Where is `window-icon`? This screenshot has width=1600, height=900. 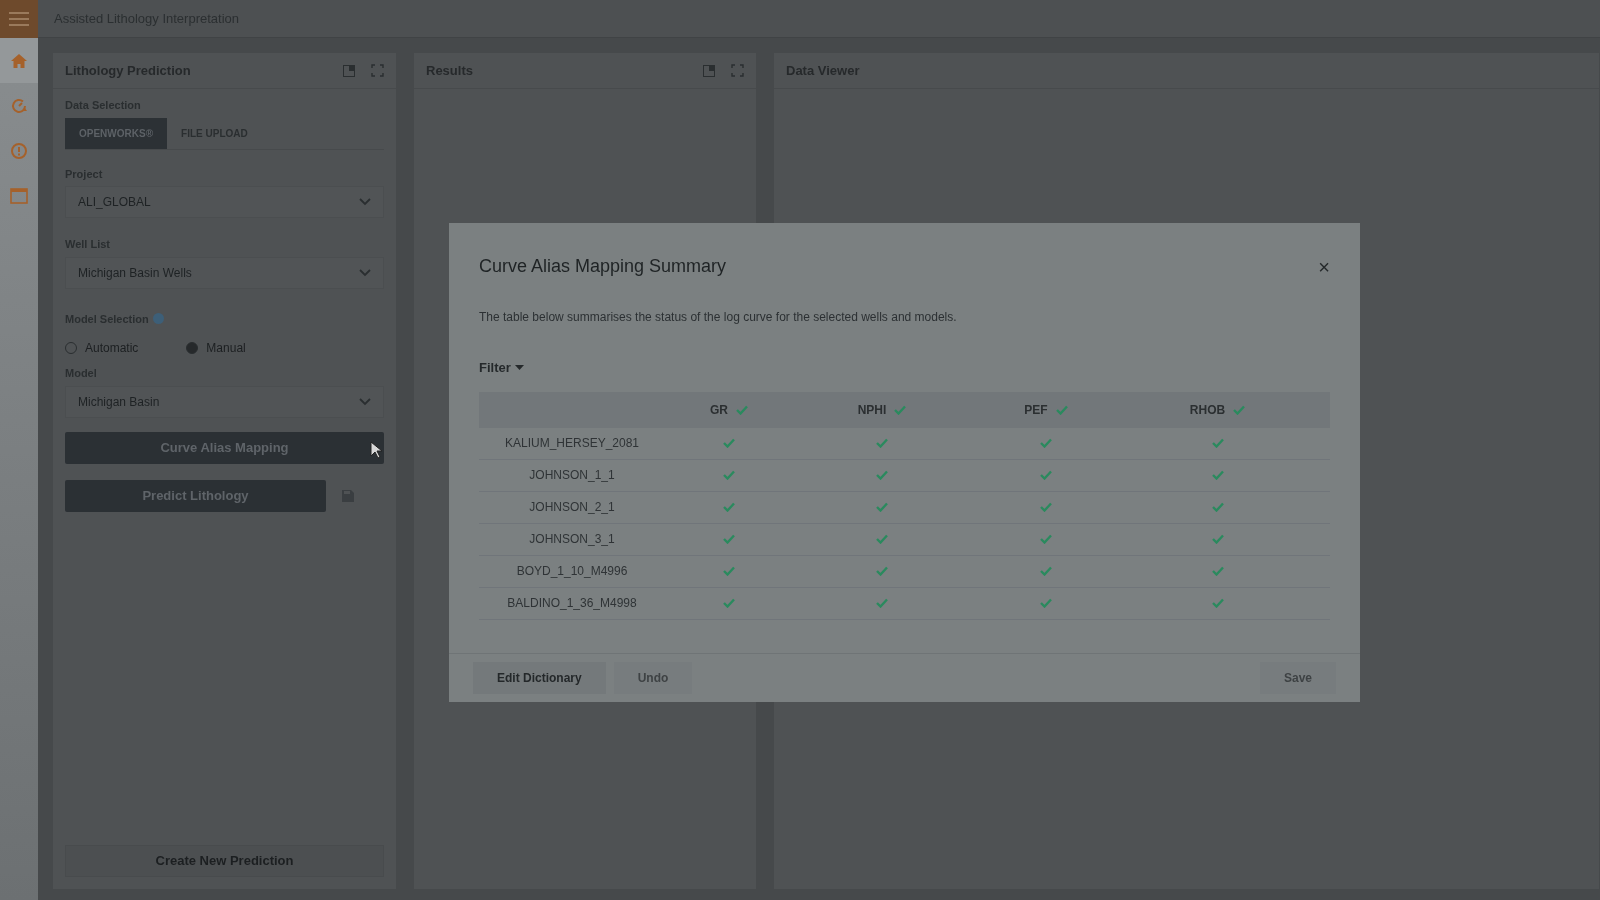
window-icon is located at coordinates (19, 195).